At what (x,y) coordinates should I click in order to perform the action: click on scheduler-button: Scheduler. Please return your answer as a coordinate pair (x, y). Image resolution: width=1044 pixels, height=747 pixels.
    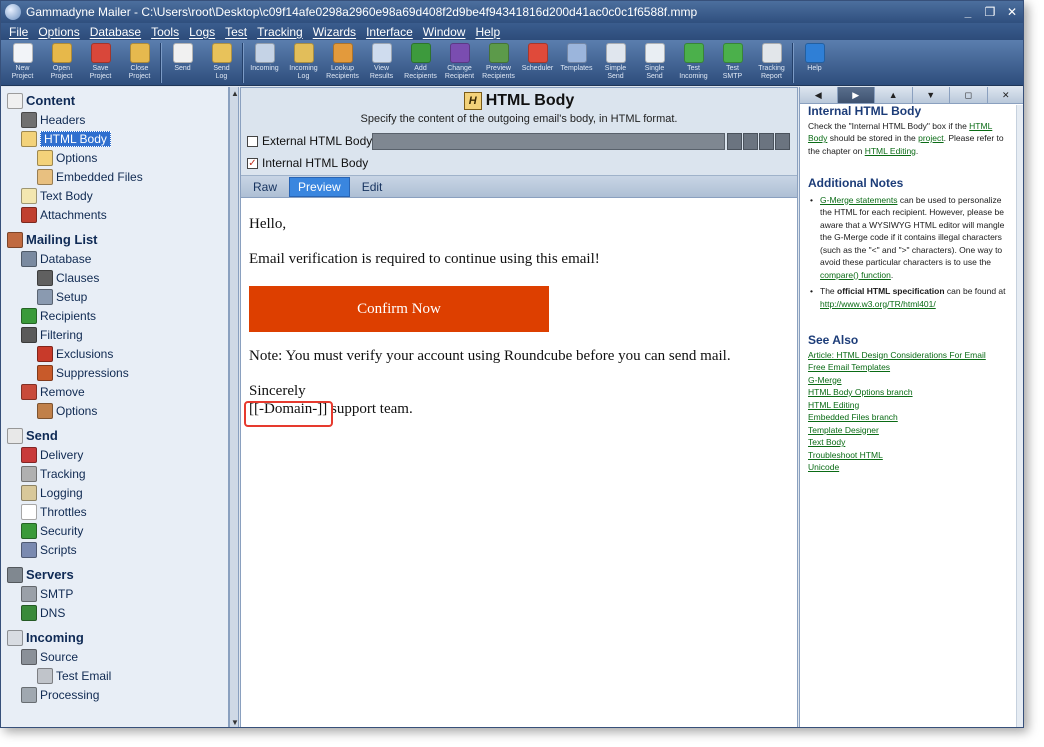
    Looking at the image, I should click on (537, 63).